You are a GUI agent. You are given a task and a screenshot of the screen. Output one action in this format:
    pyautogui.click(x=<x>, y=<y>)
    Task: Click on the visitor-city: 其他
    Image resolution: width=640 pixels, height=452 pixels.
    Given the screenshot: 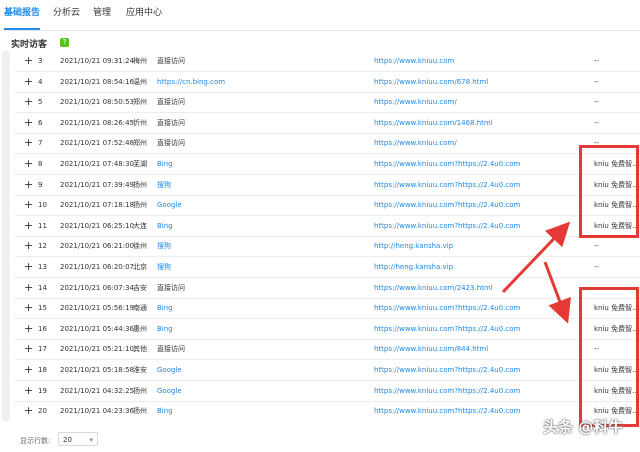 What is the action you would take?
    pyautogui.click(x=140, y=349)
    